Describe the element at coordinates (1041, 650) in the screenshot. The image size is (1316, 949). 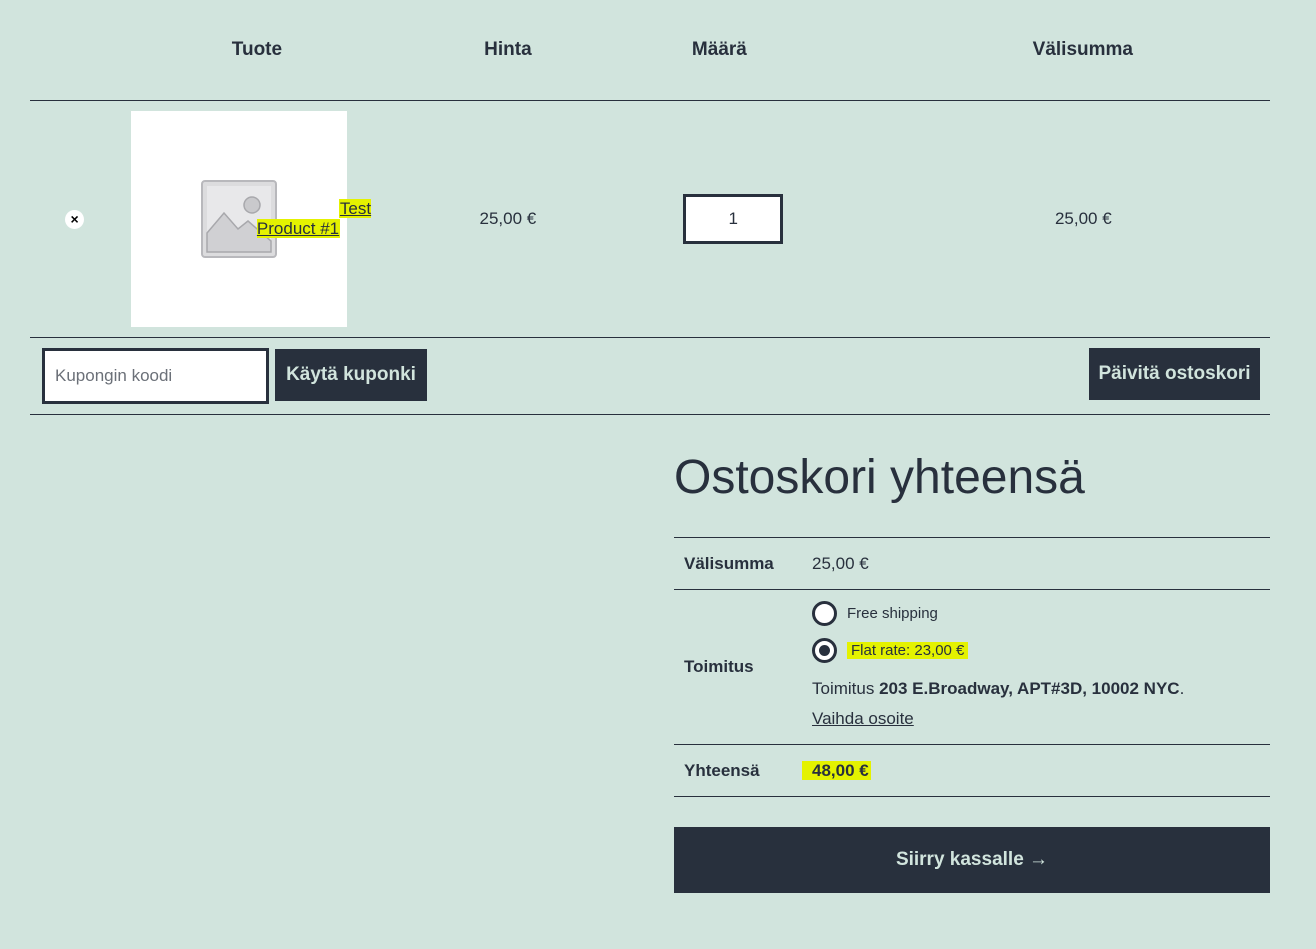
I see `shipping-option-flat-rate: Flat rate: 23,00 €` at that location.